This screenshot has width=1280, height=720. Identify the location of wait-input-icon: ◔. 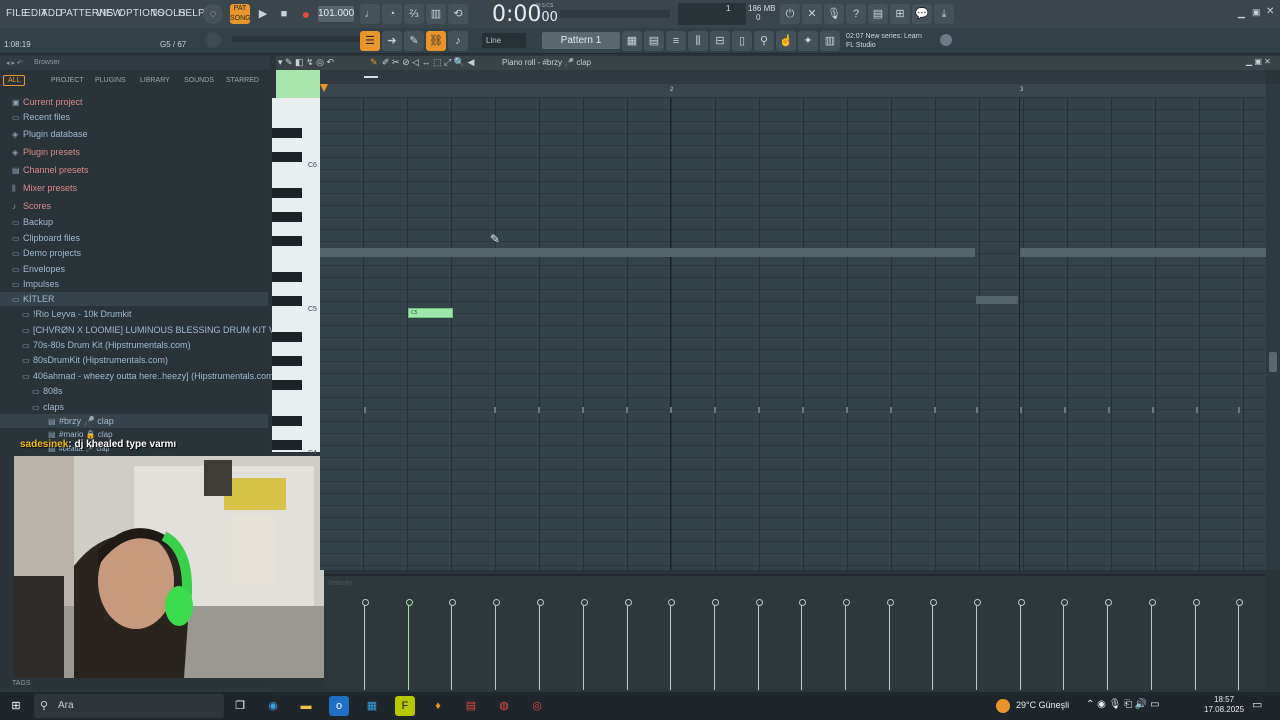
(392, 14).